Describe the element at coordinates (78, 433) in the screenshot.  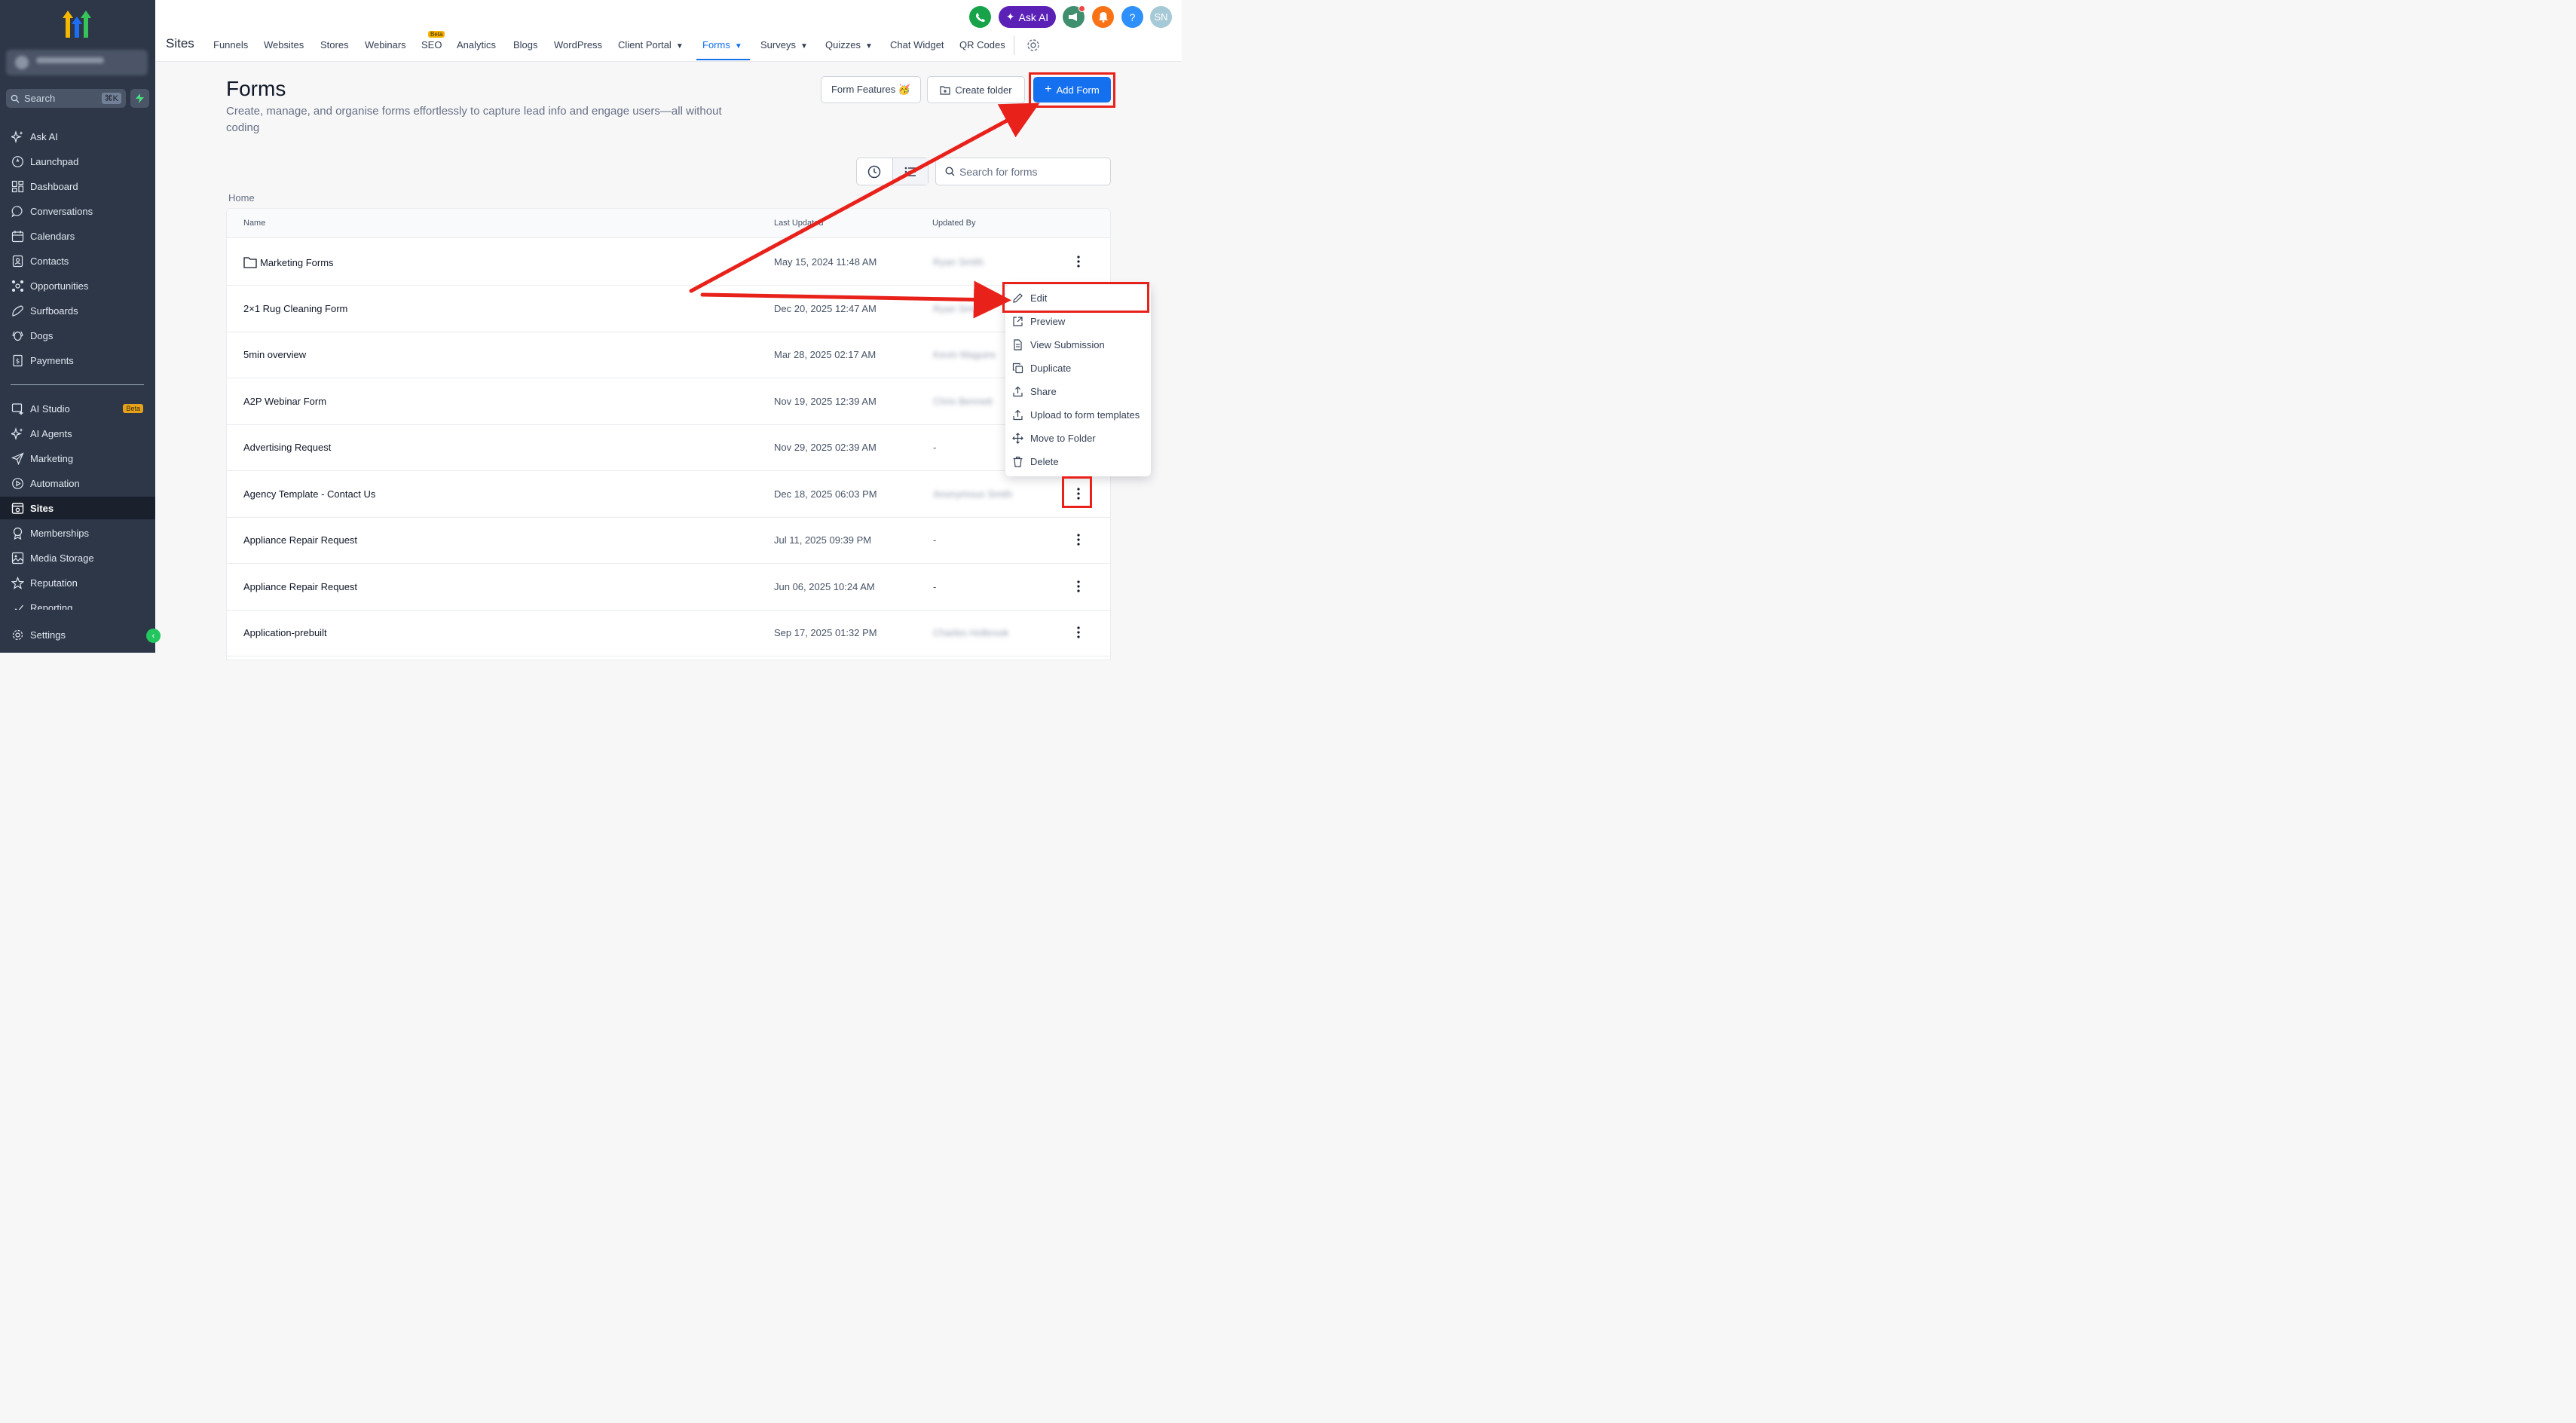
I see `sidebar-item-ai-agents: AI Agents` at that location.